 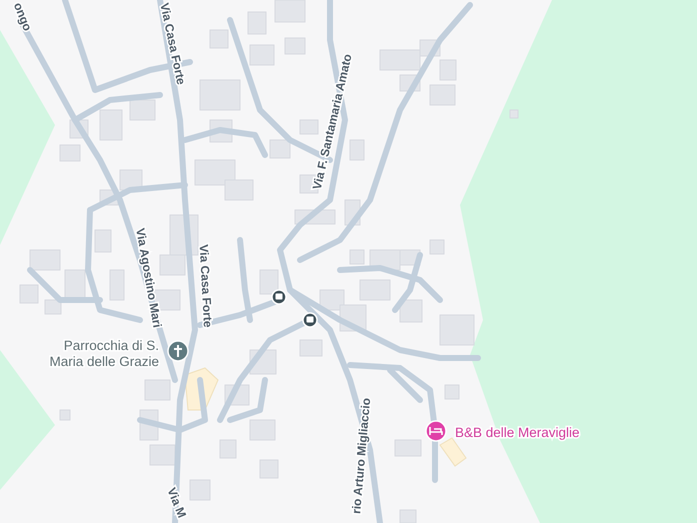 I want to click on street-label: Via M, so click(x=177, y=503).